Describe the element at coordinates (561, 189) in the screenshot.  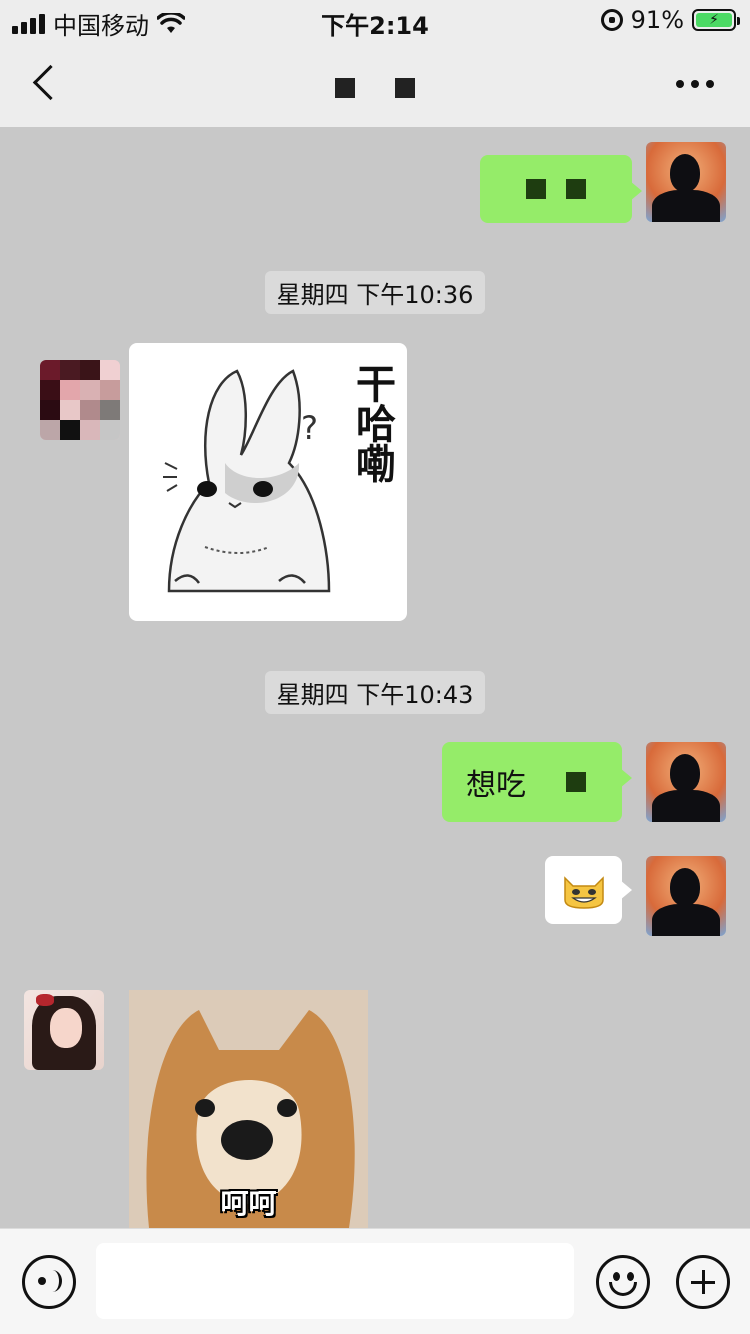
I see `sent-message-bubble` at that location.